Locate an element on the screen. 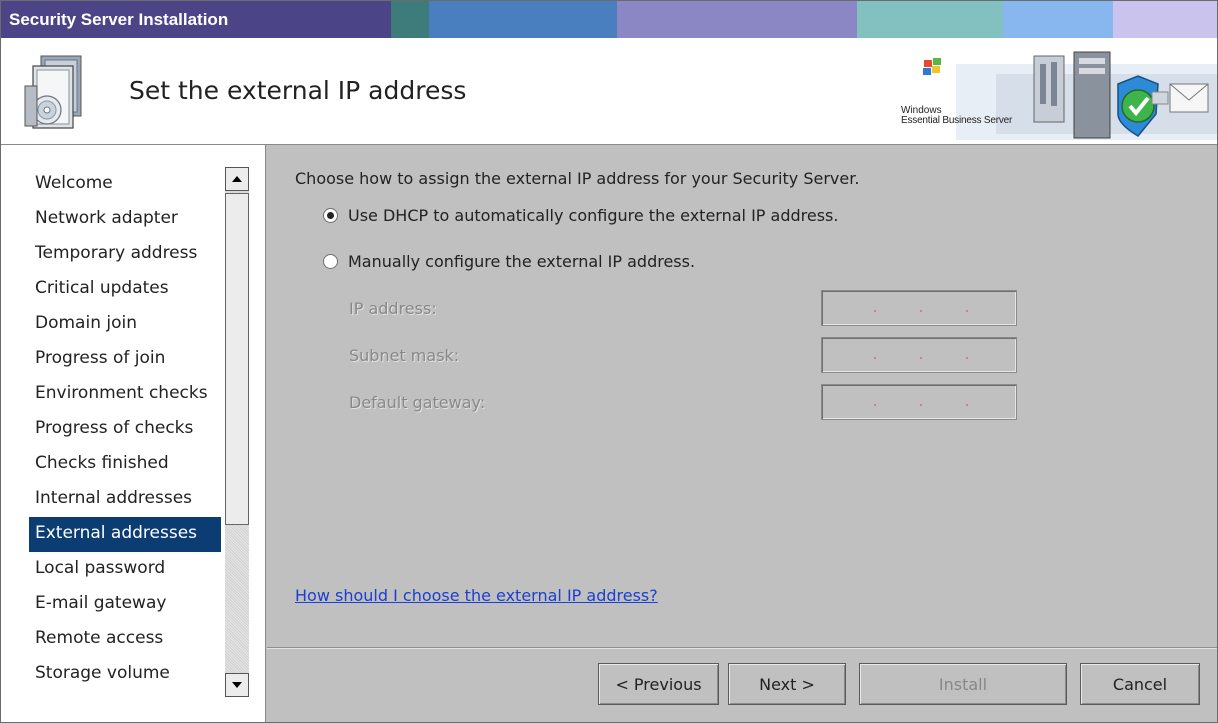  nav-item: Critical updates is located at coordinates (125, 289).